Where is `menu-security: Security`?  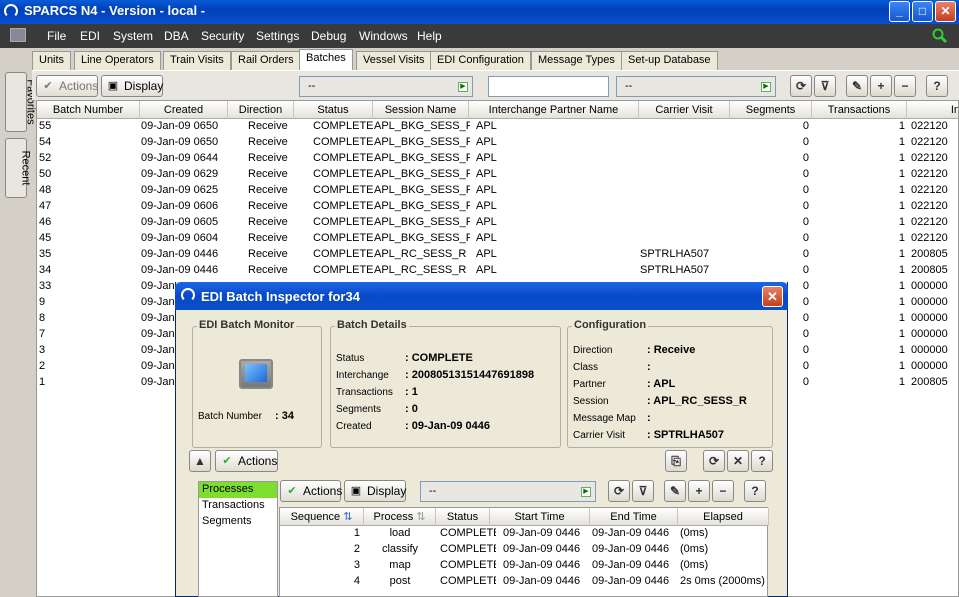
menu-security: Security is located at coordinates (222, 36).